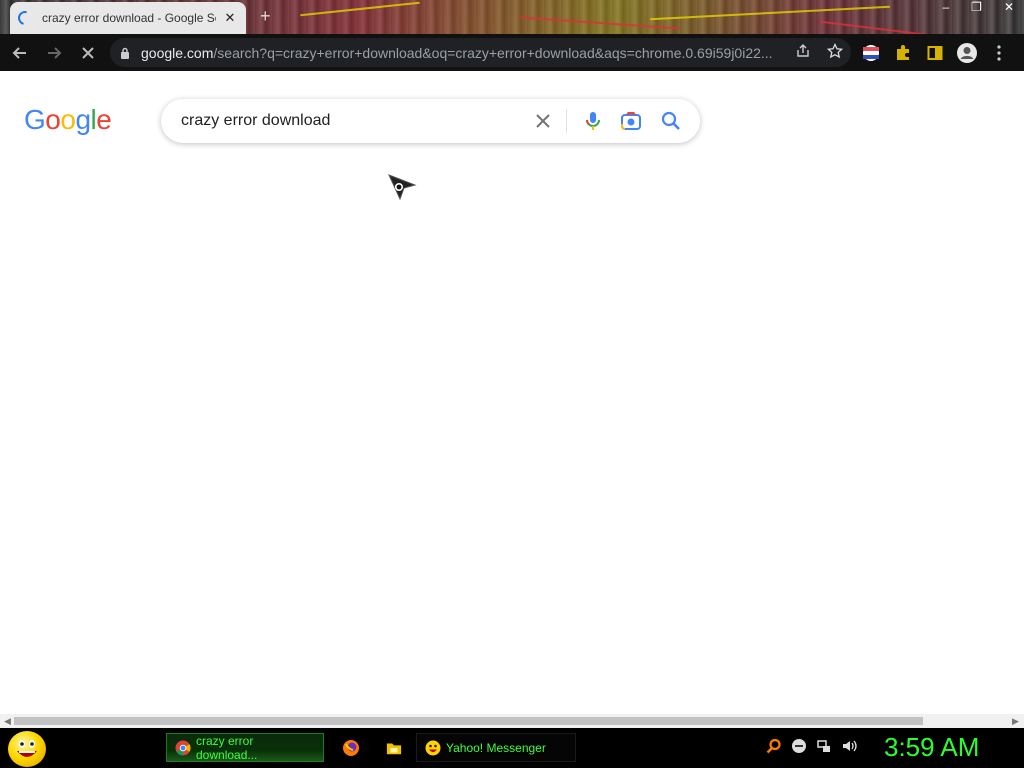  I want to click on url-domain: google.com, so click(177, 52).